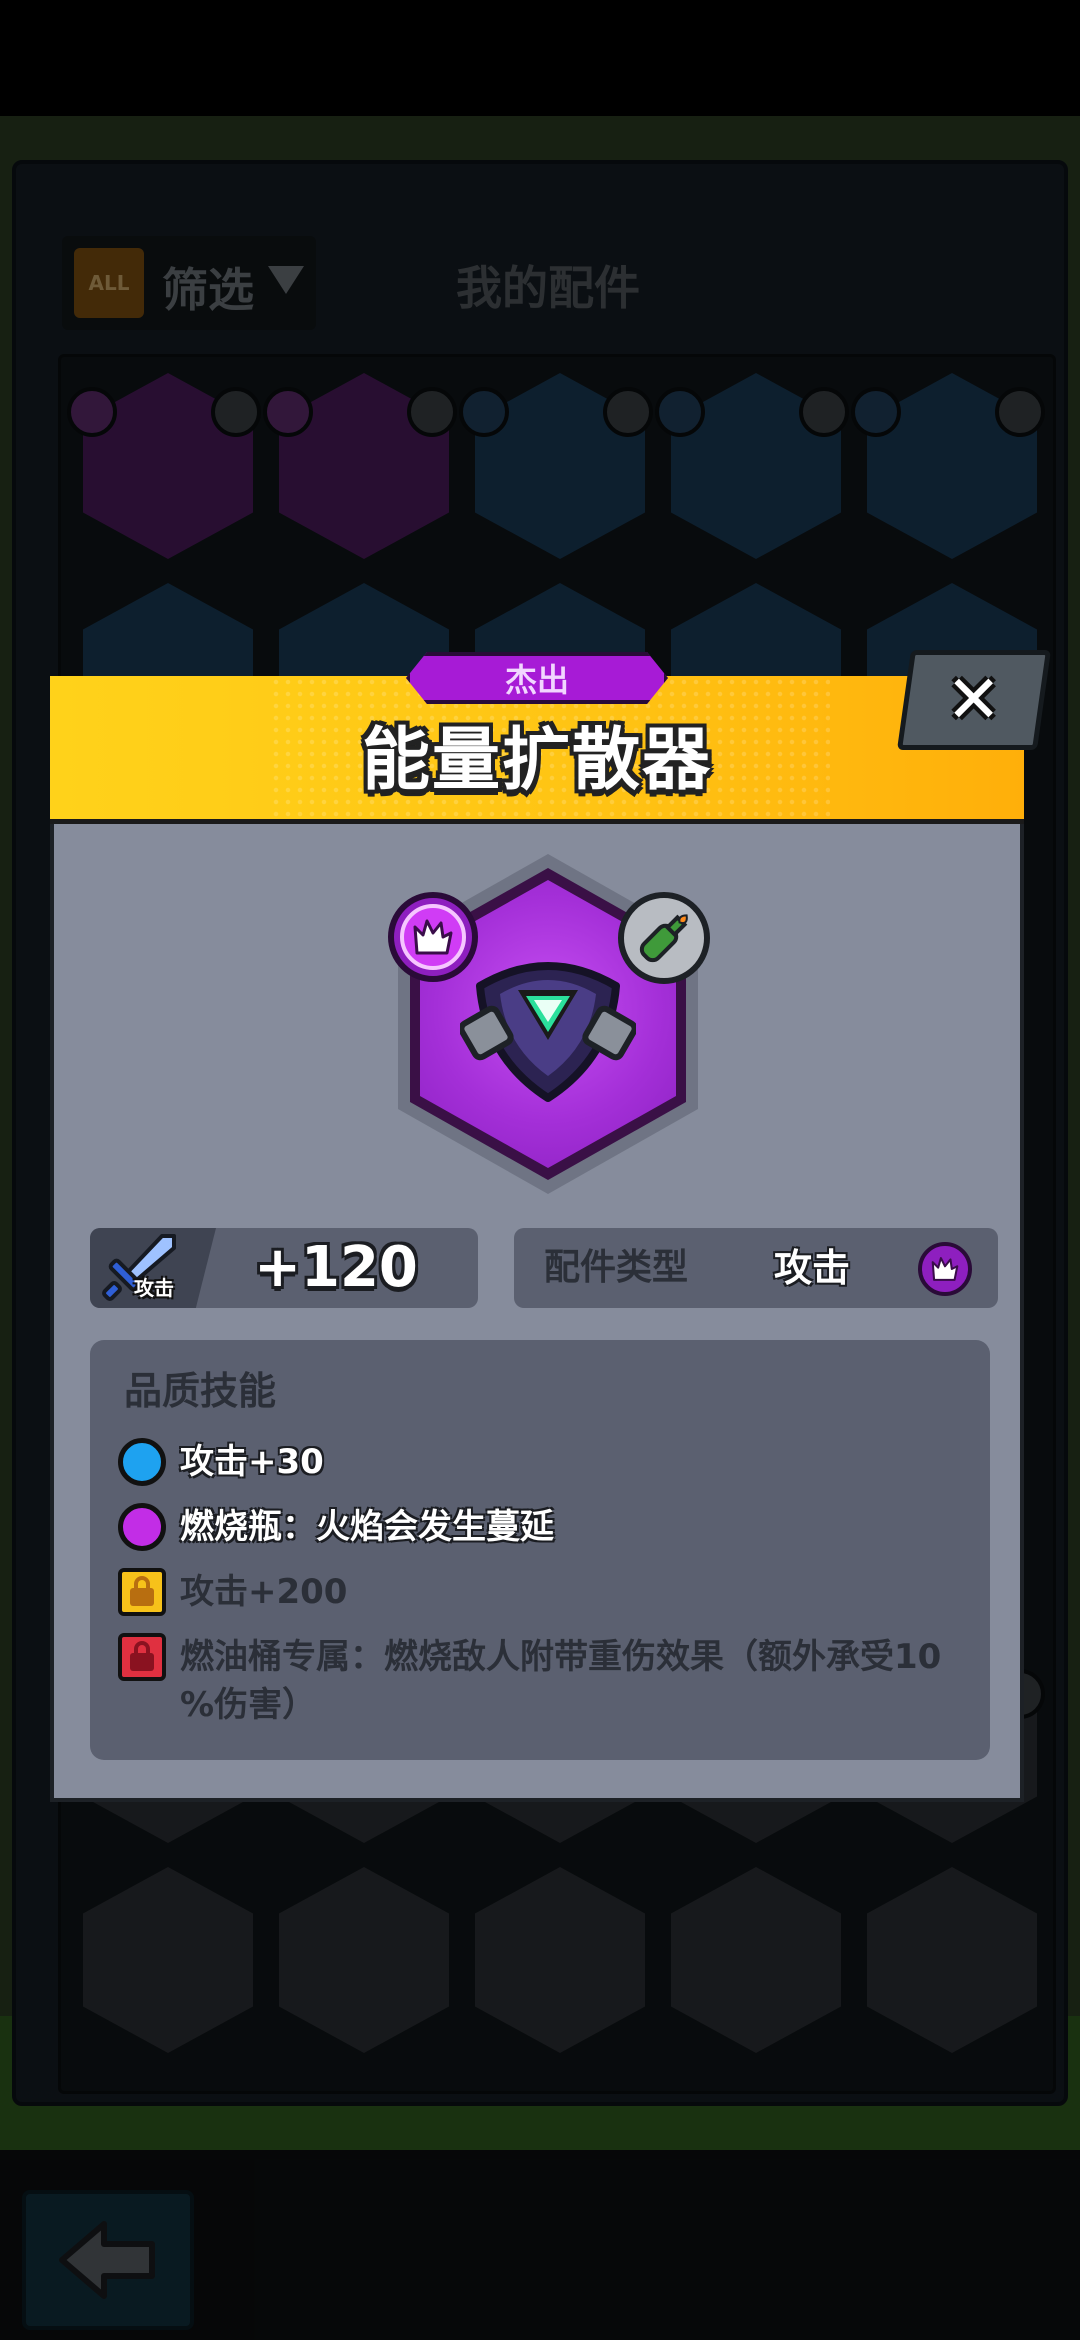 Image resolution: width=1080 pixels, height=2340 pixels. Describe the element at coordinates (812, 1268) in the screenshot. I see `accessory-type-value: 攻击` at that location.